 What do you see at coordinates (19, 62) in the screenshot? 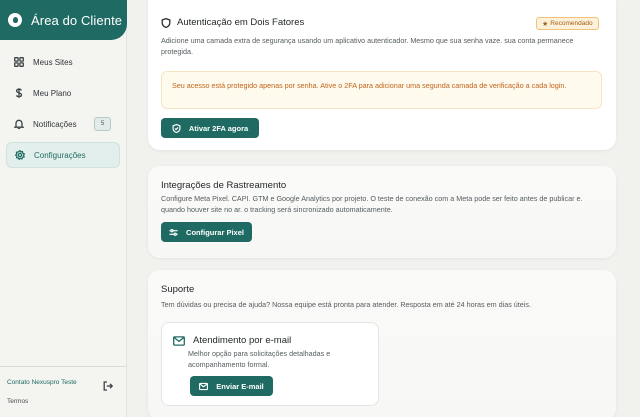
I see `grid-icon` at bounding box center [19, 62].